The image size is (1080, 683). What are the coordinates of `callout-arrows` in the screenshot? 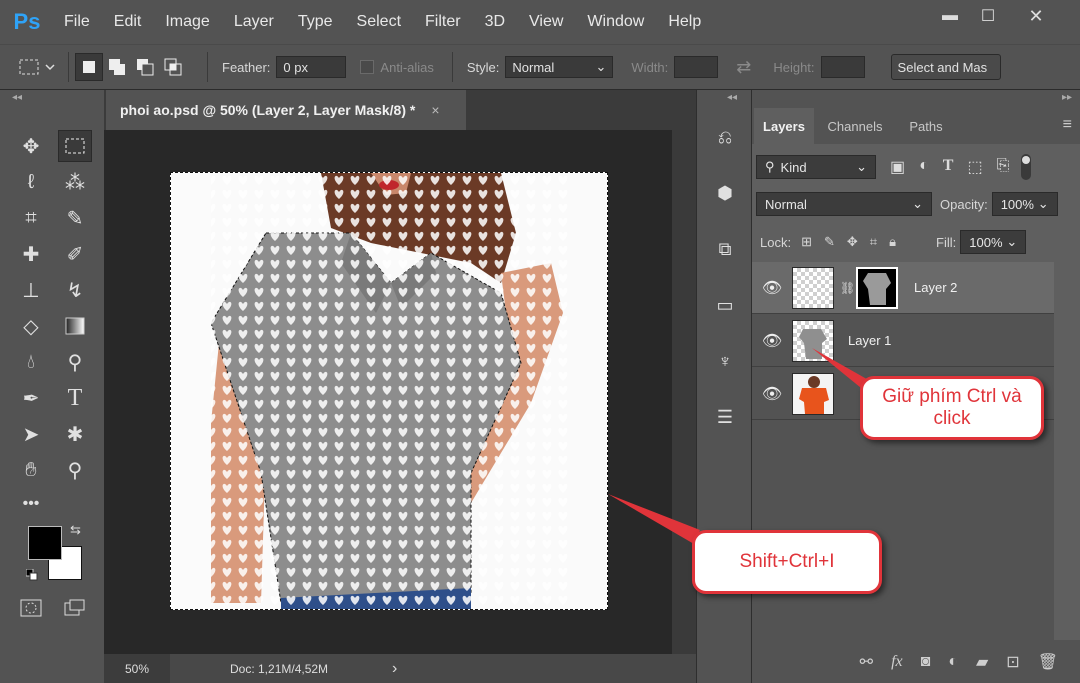 It's located at (740, 446).